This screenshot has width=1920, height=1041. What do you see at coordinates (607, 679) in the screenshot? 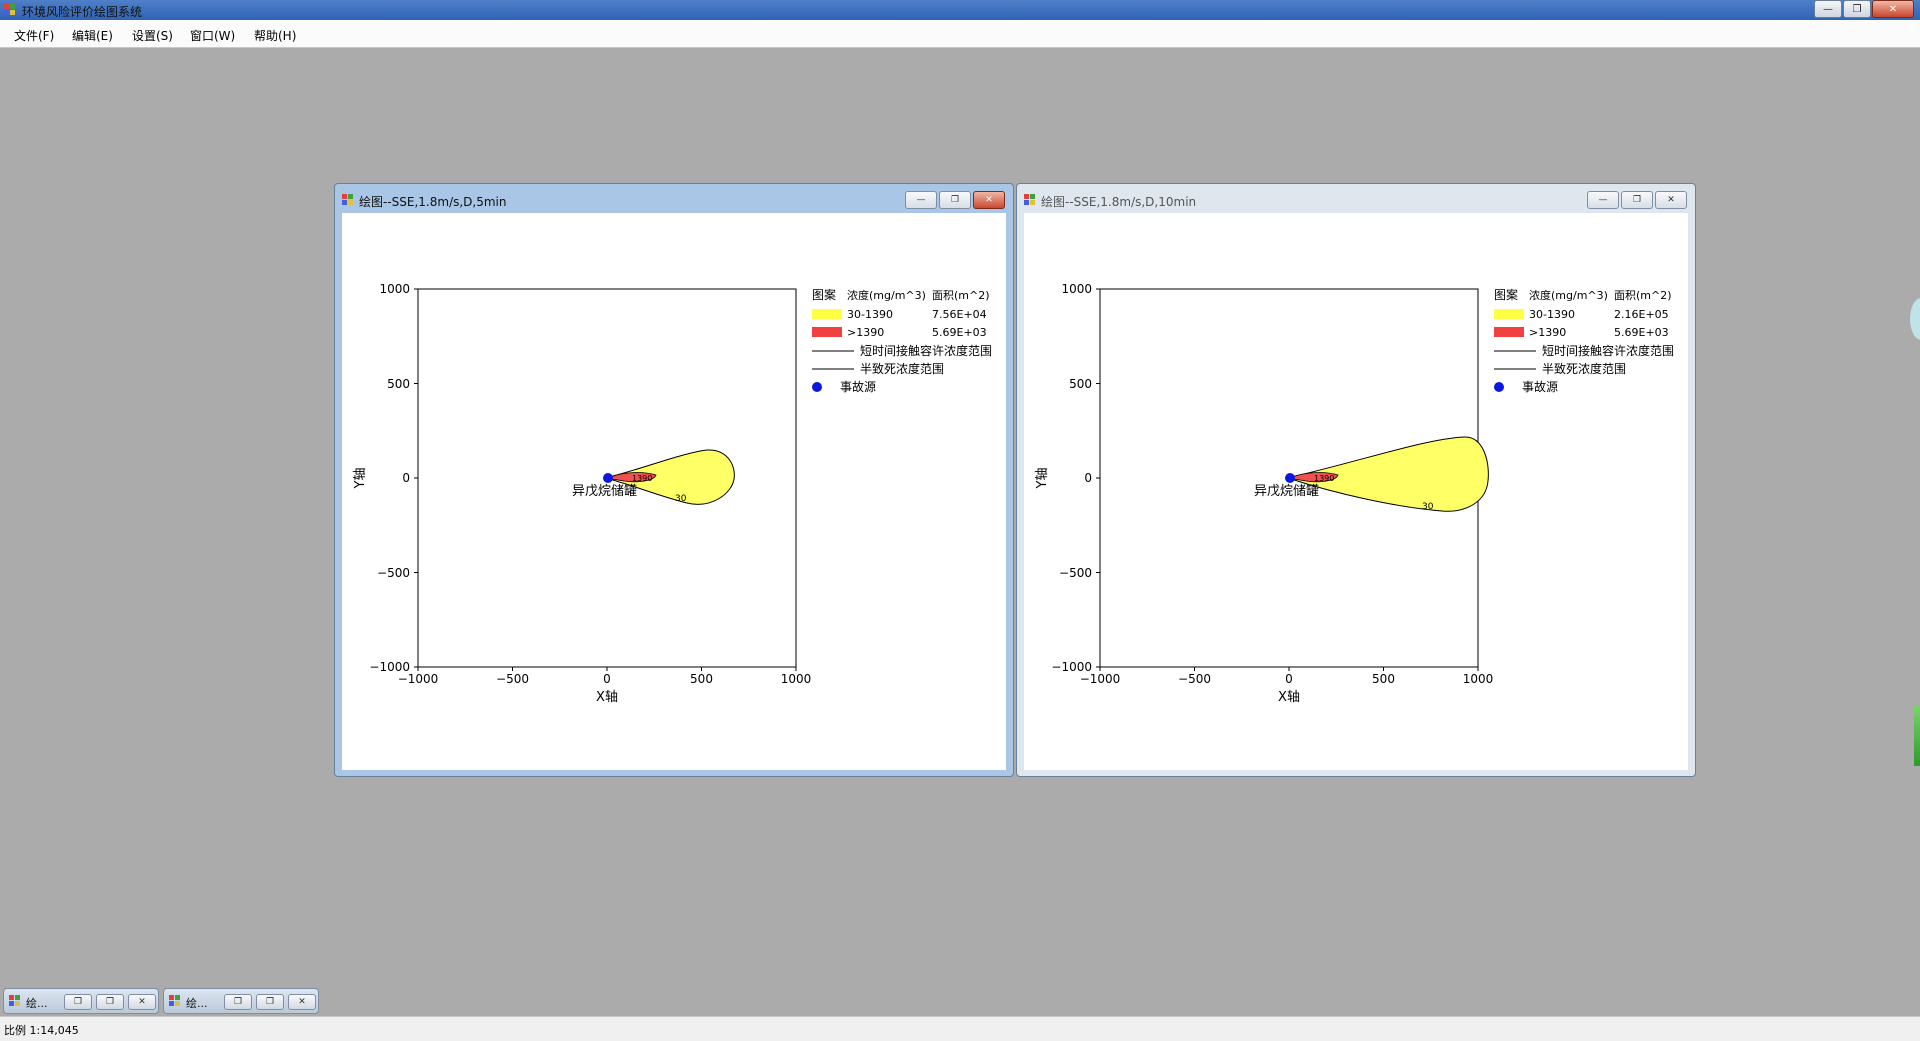
I see `x-tick-label: 0` at bounding box center [607, 679].